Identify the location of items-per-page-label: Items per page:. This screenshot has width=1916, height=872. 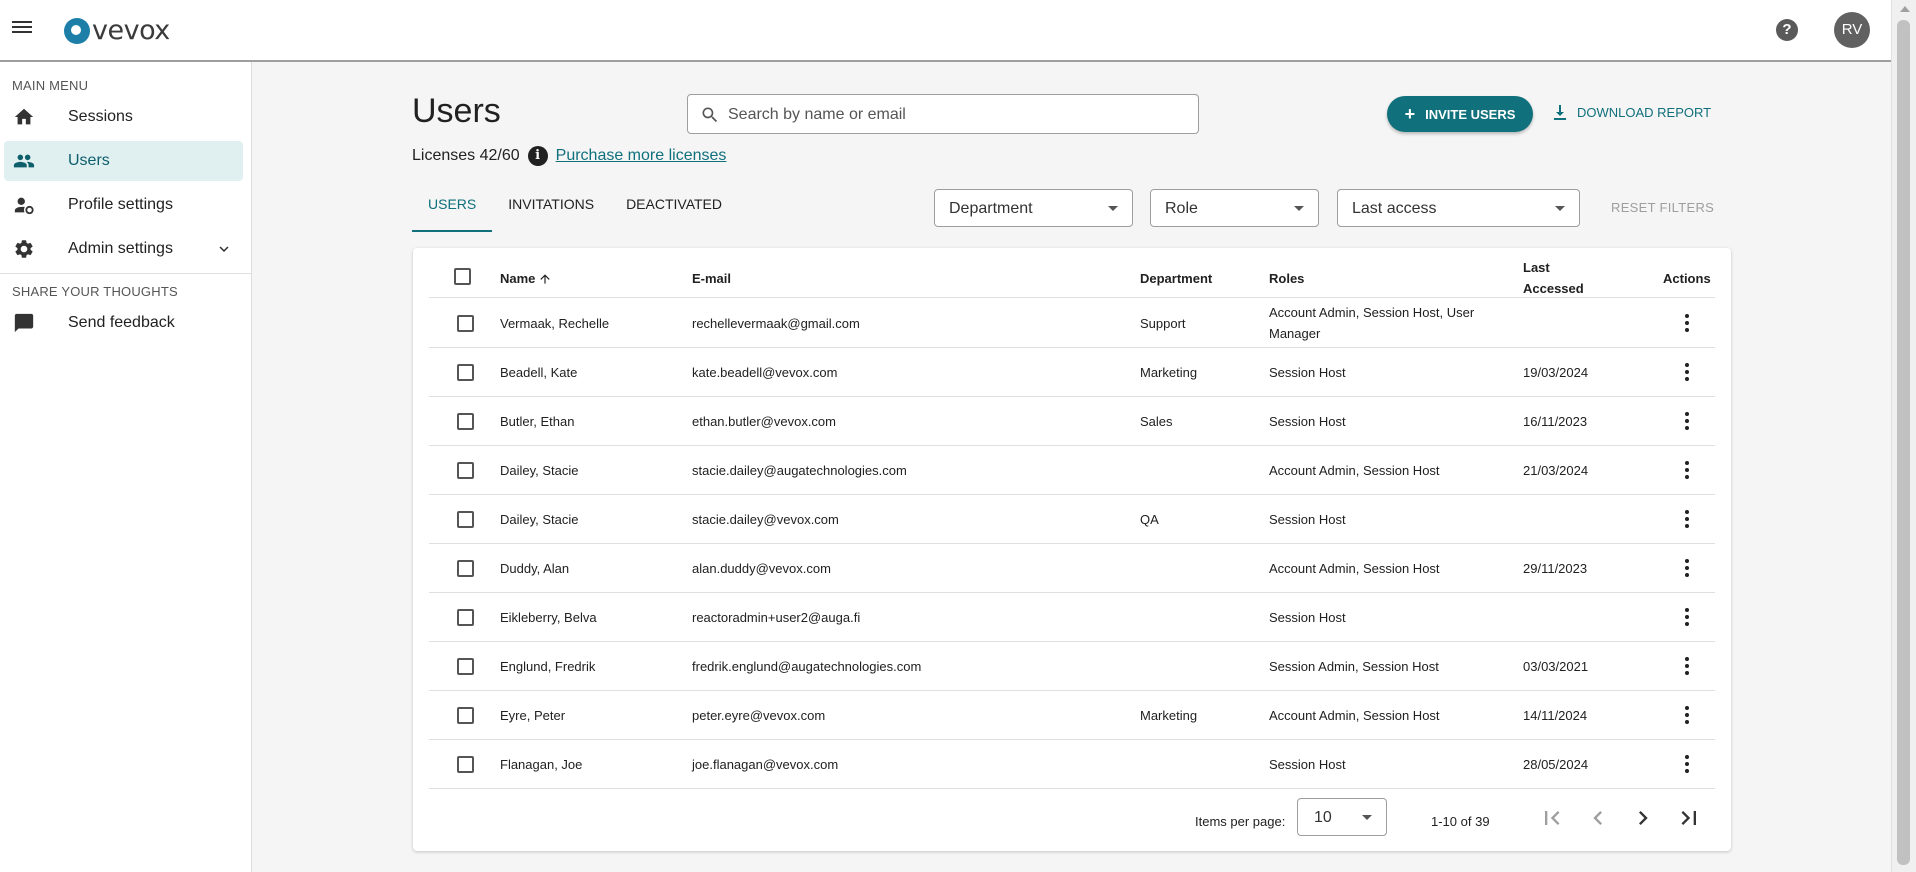
(1240, 821).